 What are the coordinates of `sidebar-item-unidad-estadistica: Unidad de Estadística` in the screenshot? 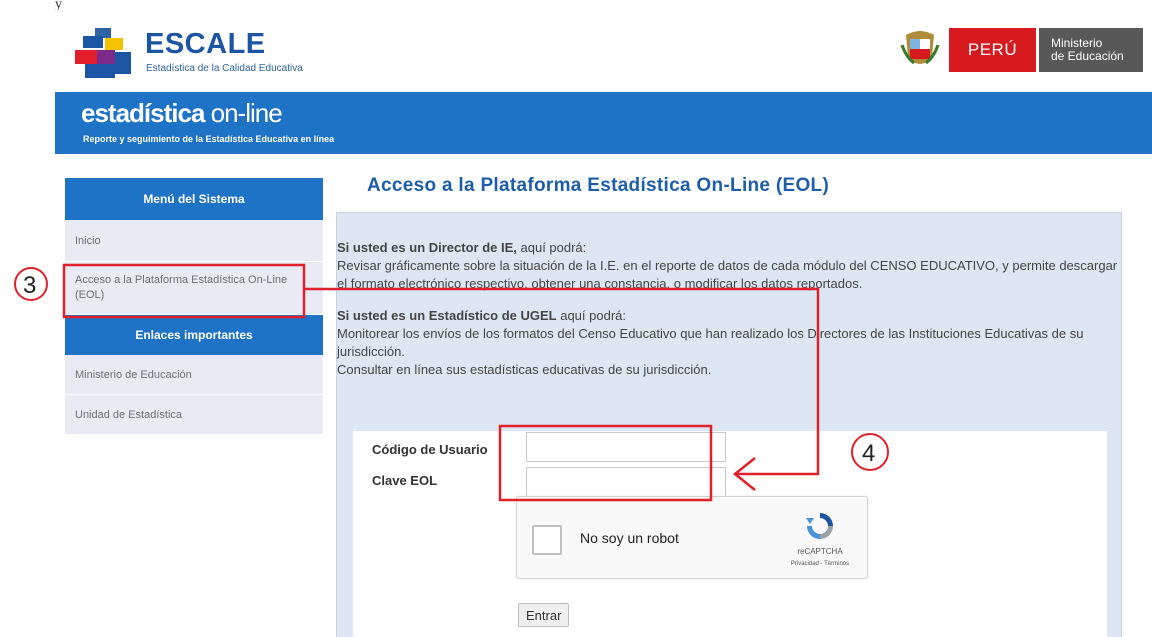 It's located at (194, 415).